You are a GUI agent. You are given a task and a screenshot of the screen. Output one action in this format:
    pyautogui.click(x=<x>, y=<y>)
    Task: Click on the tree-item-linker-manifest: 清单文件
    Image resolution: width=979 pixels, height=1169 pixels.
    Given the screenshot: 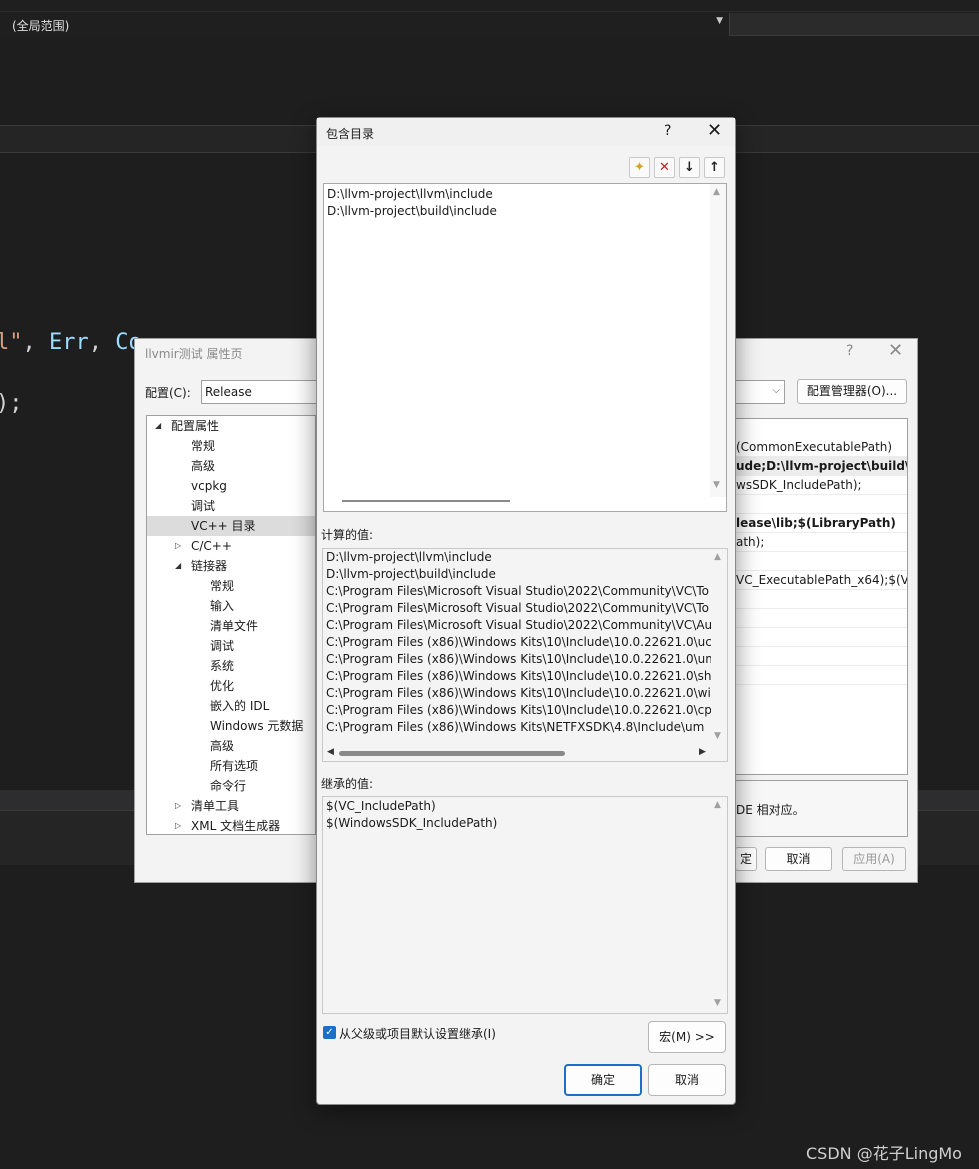 What is the action you would take?
    pyautogui.click(x=231, y=626)
    